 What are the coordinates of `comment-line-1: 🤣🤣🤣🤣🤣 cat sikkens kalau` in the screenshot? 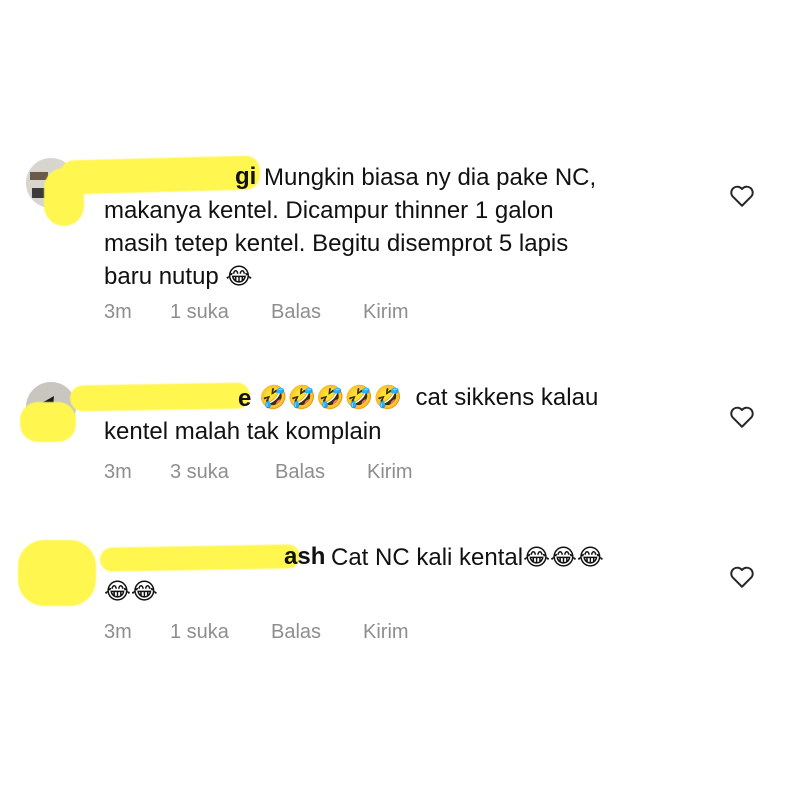 It's located at (351, 398).